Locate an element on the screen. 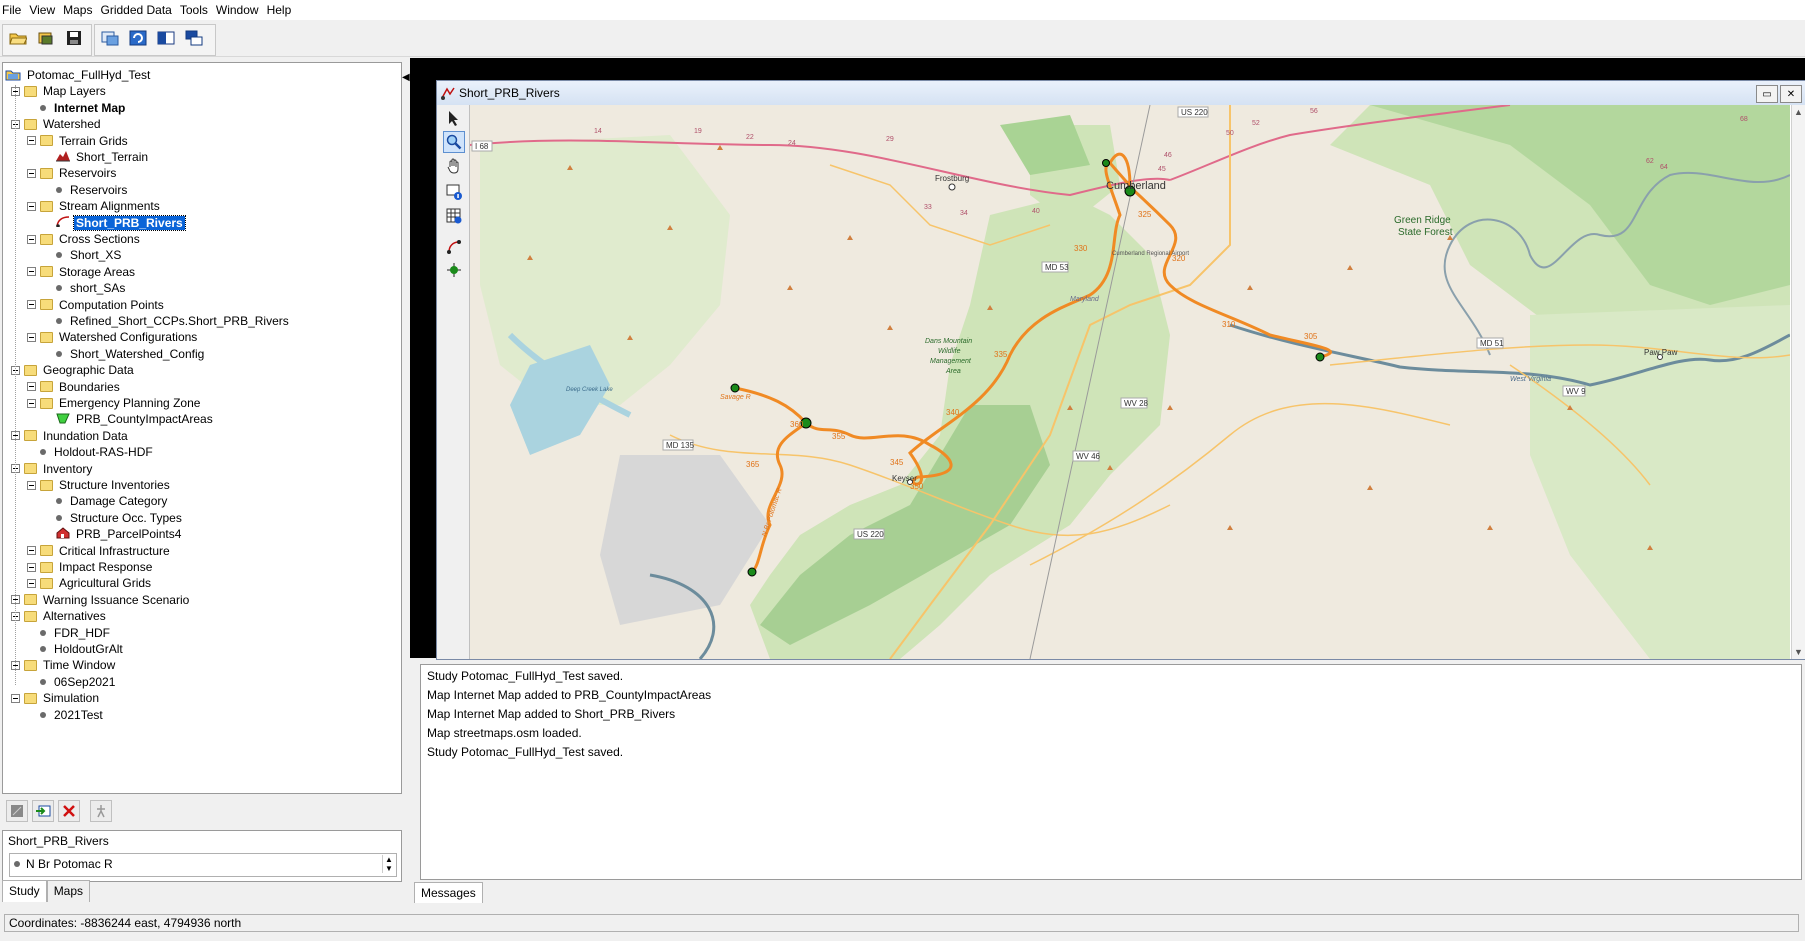 The height and width of the screenshot is (941, 1805). collapse-arrow-icon: ◀ is located at coordinates (406, 78).